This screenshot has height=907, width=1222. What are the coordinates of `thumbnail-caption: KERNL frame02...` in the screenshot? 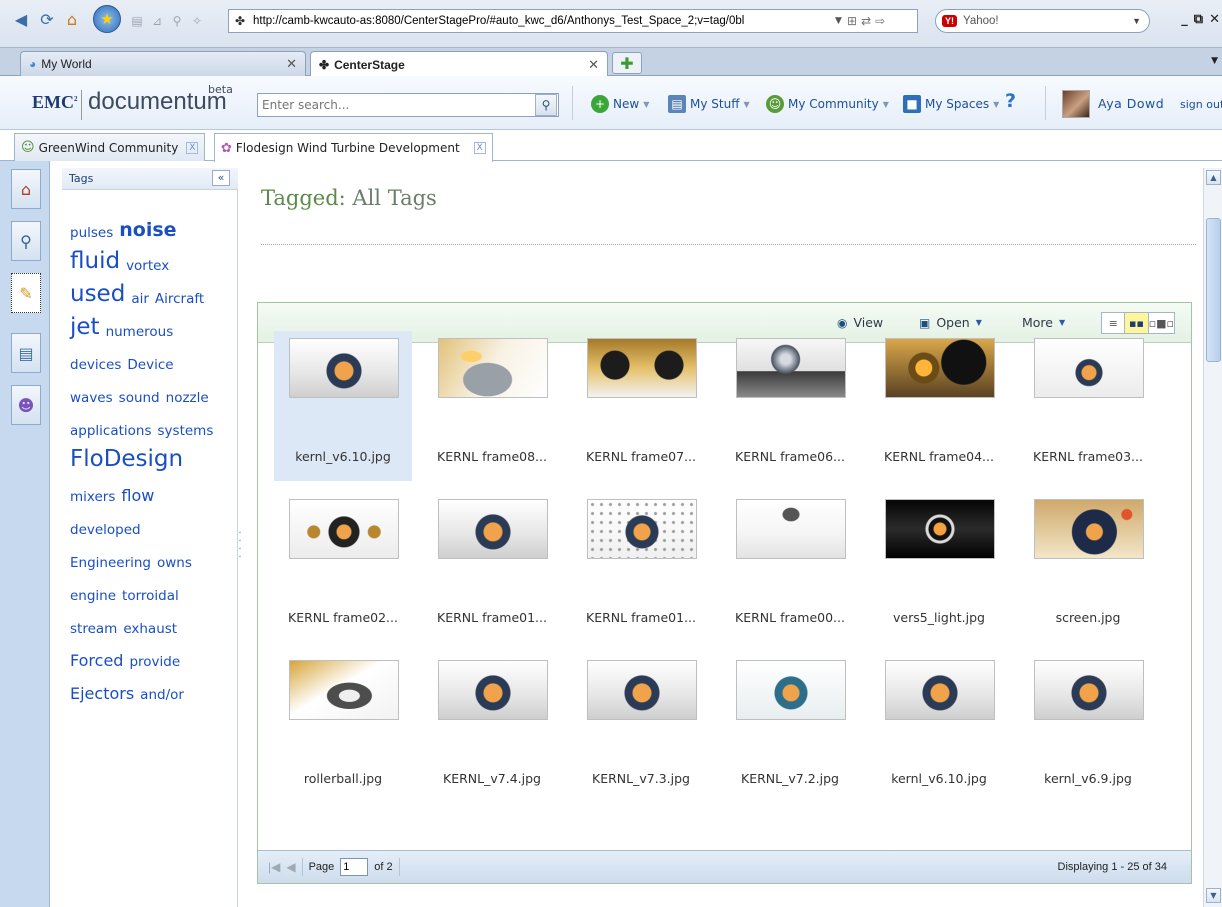 It's located at (343, 617).